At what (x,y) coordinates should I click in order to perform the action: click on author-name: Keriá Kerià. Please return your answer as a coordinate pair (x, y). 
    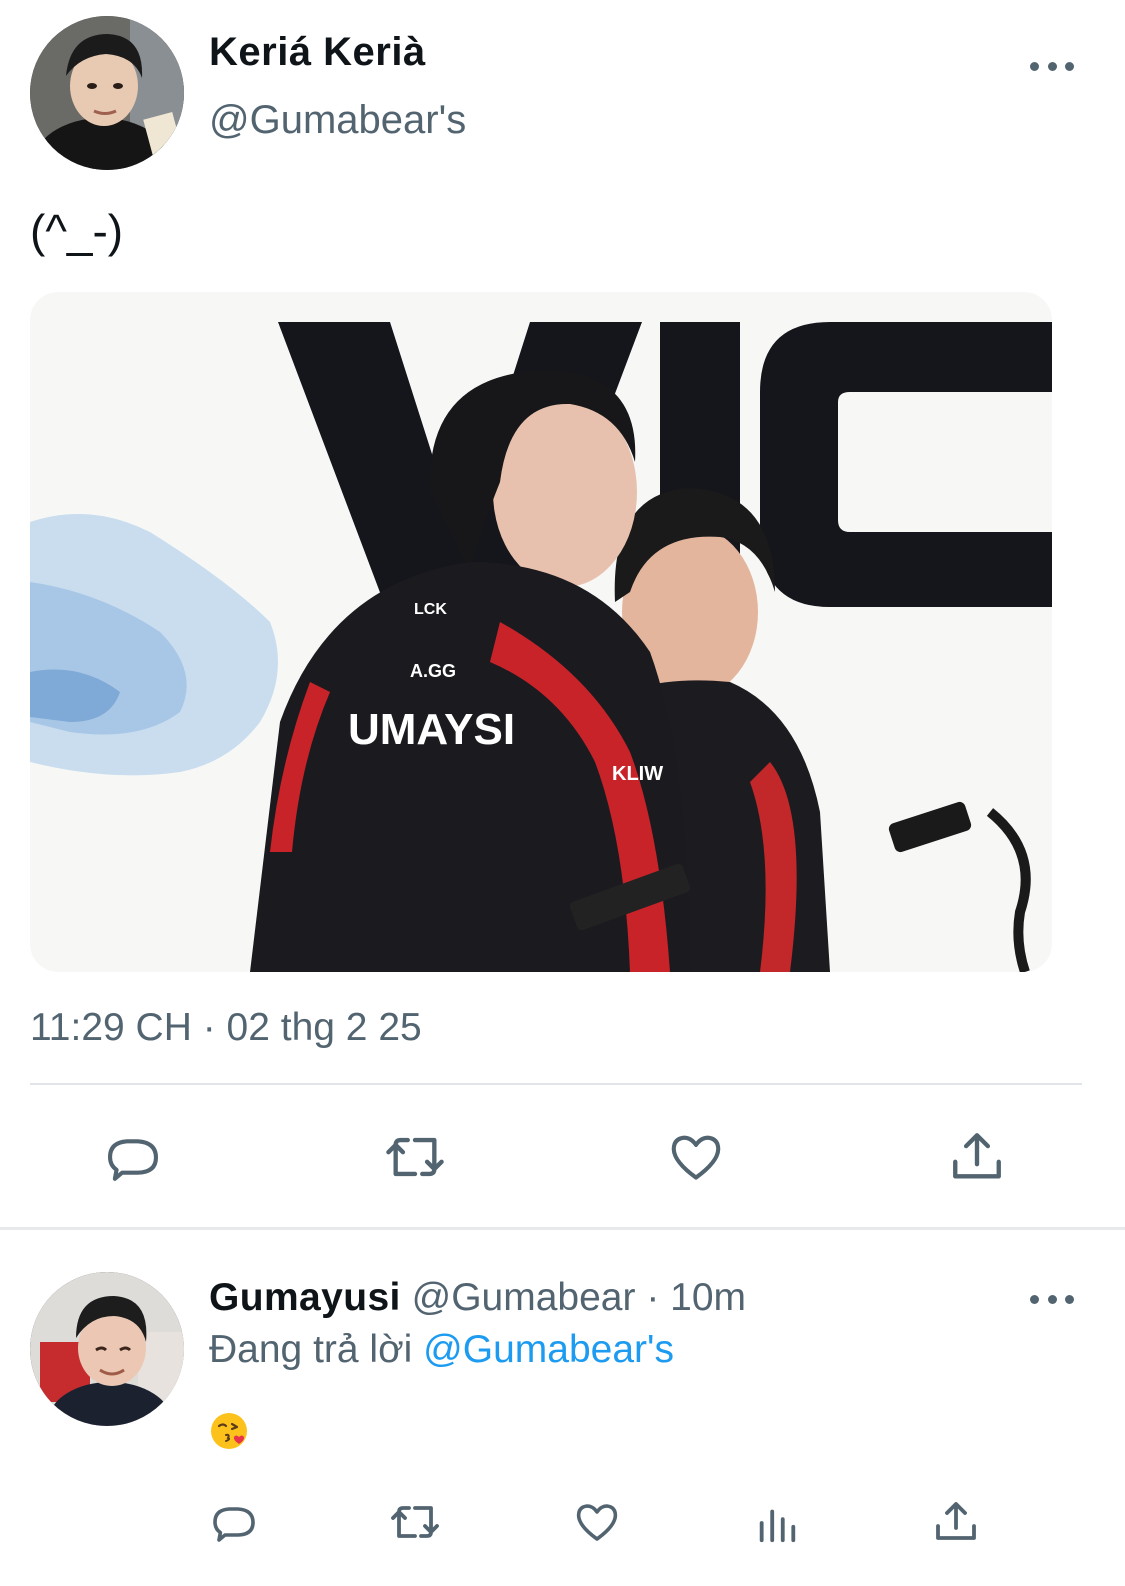
    Looking at the image, I should click on (317, 52).